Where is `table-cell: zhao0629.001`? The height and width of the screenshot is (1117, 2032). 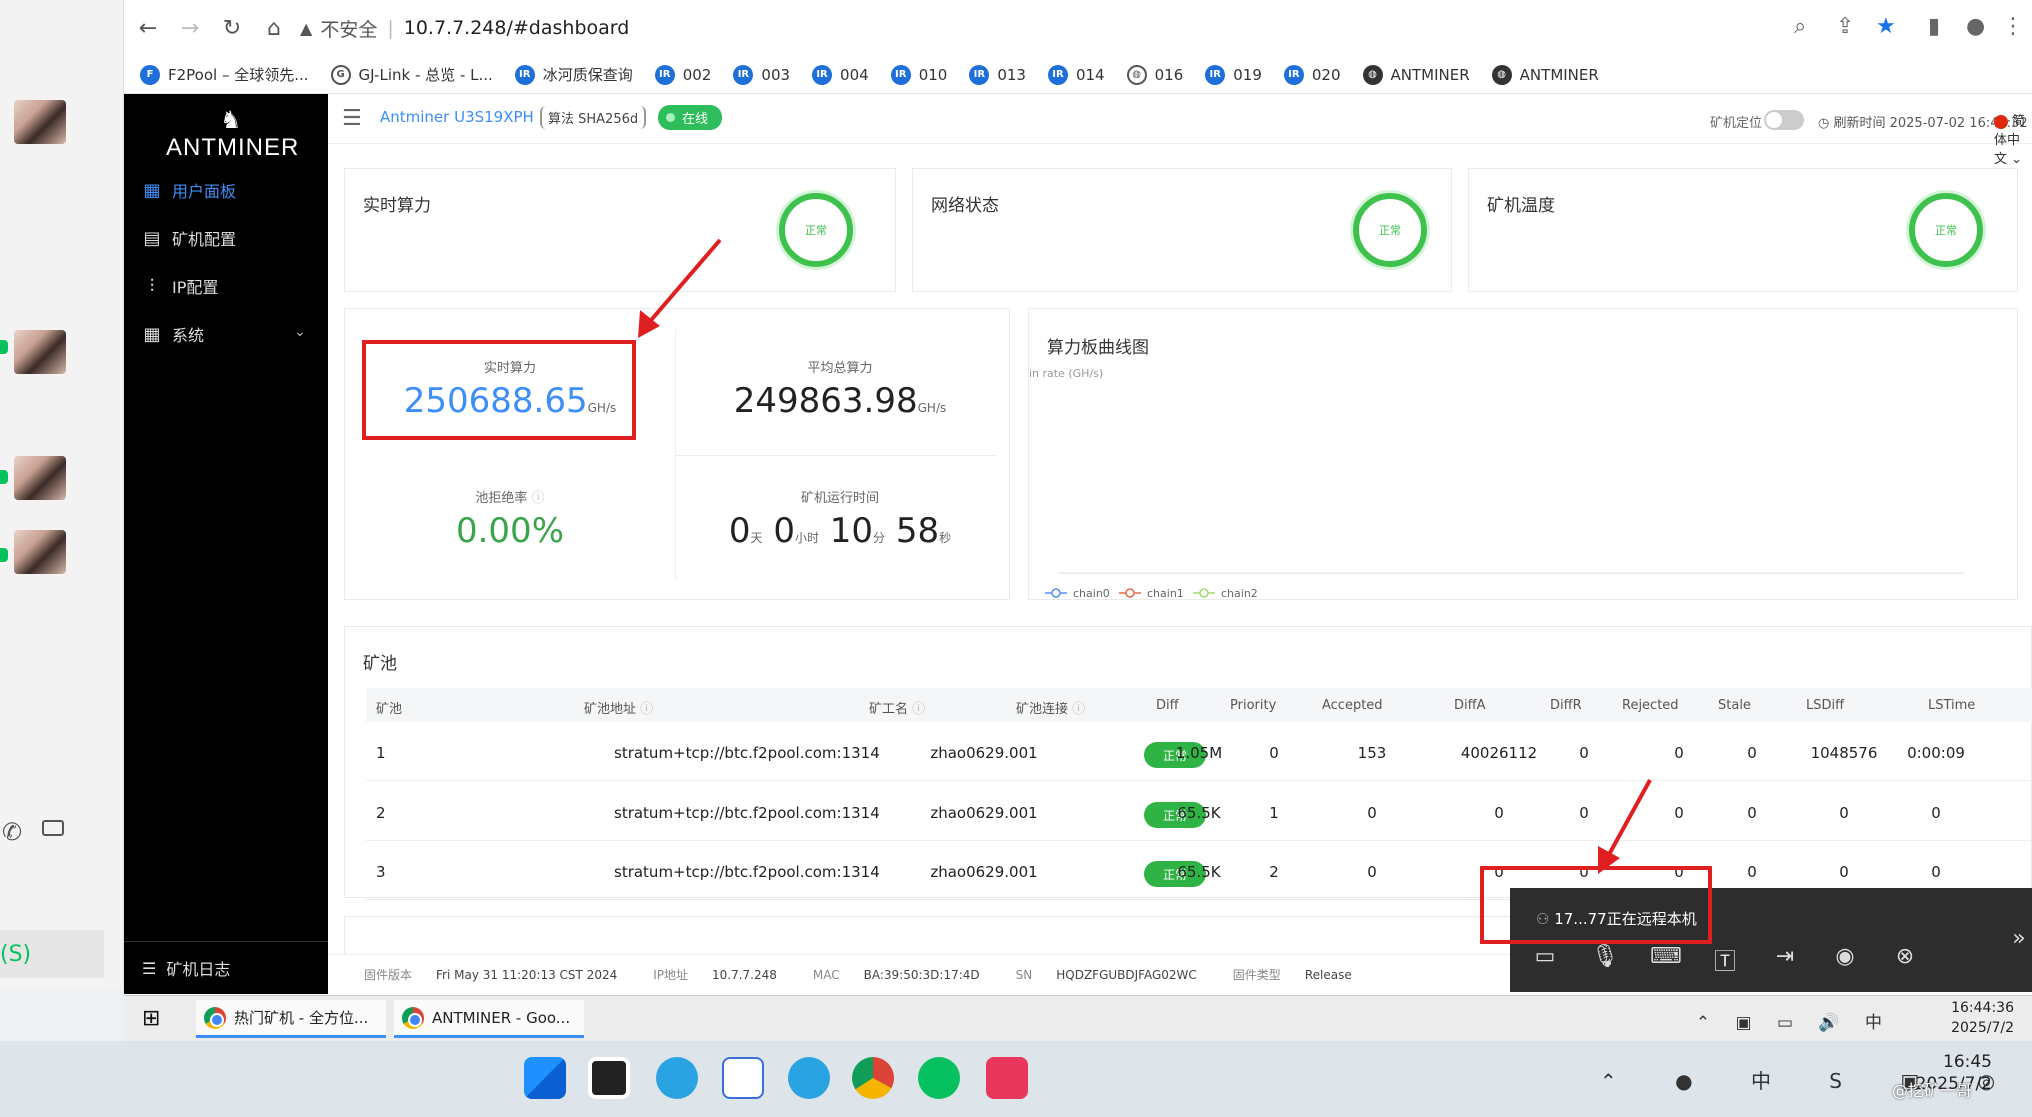
table-cell: zhao0629.001 is located at coordinates (984, 753).